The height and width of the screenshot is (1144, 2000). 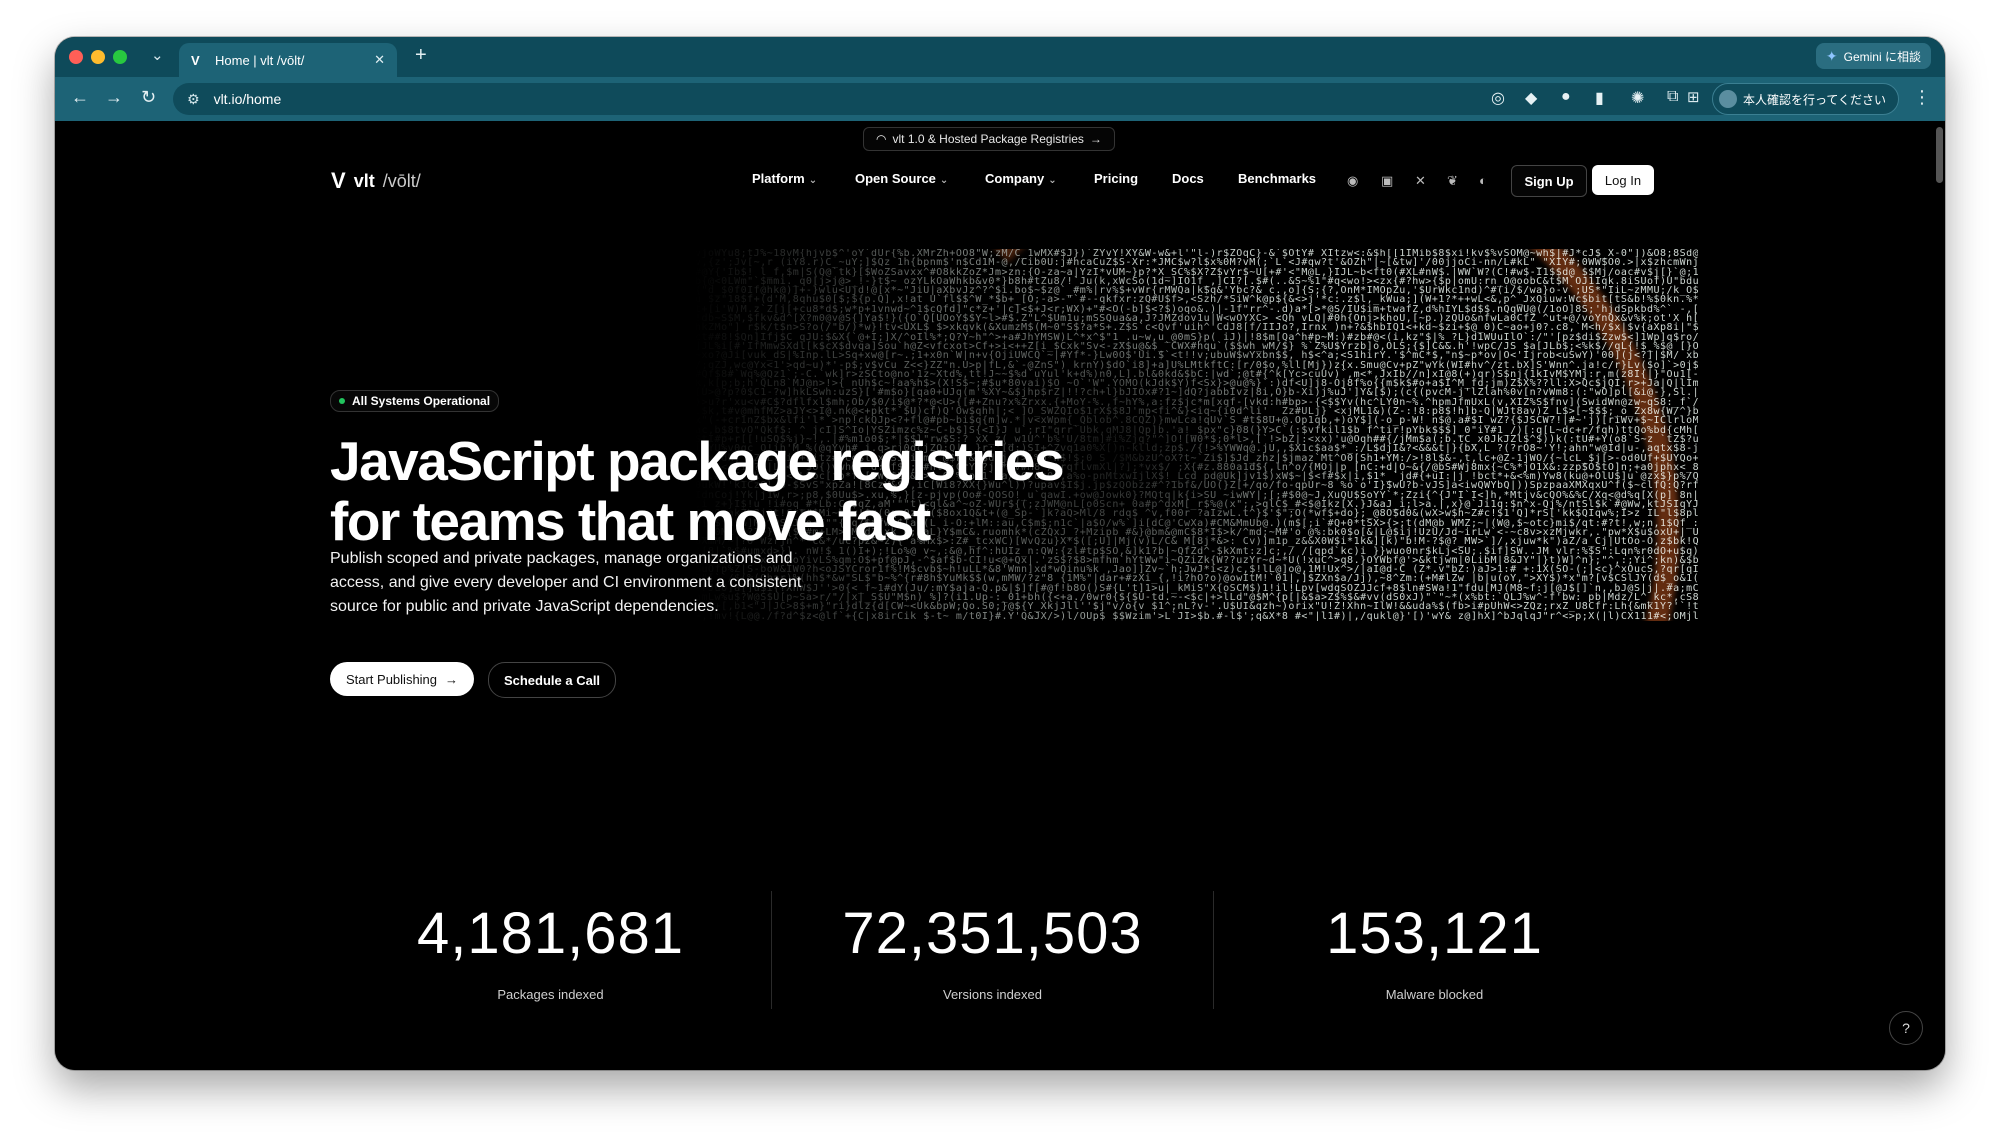 I want to click on nav-benchmarks: Benchmarks, so click(x=1277, y=178).